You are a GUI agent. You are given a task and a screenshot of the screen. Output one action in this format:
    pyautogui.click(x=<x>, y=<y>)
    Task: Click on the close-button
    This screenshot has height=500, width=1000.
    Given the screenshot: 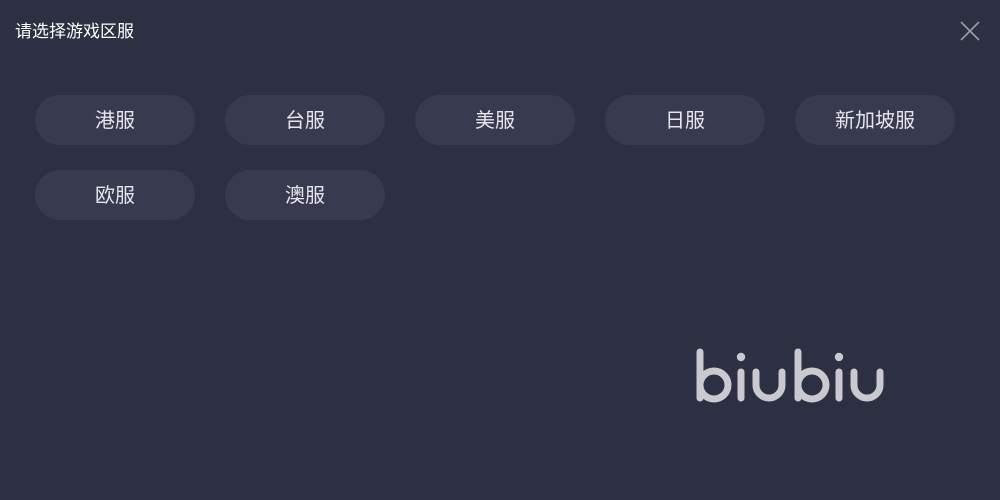 What is the action you would take?
    pyautogui.click(x=970, y=31)
    